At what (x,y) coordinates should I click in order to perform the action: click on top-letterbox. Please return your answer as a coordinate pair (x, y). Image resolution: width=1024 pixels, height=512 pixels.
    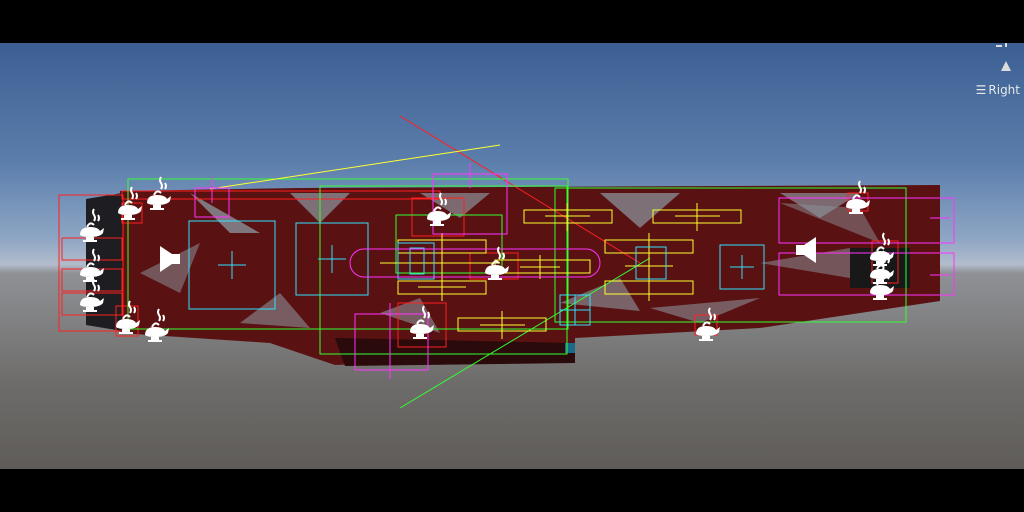
    Looking at the image, I should click on (512, 21).